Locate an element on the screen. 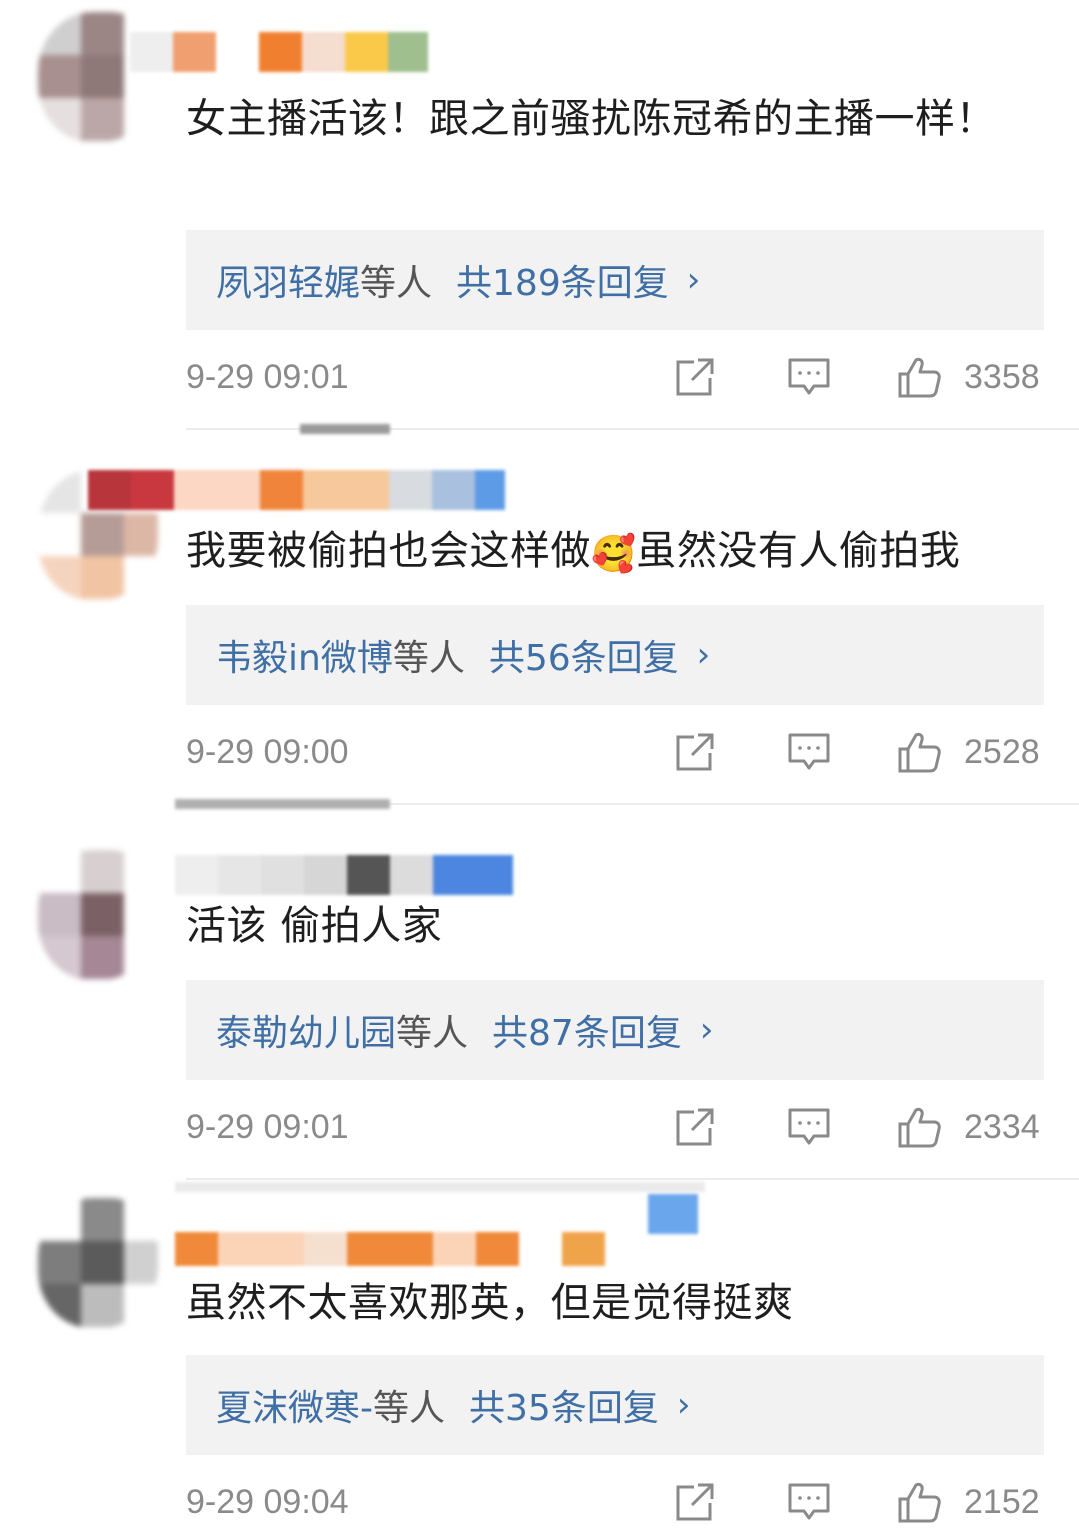  timestamp: 9-29 09:00 is located at coordinates (267, 752).